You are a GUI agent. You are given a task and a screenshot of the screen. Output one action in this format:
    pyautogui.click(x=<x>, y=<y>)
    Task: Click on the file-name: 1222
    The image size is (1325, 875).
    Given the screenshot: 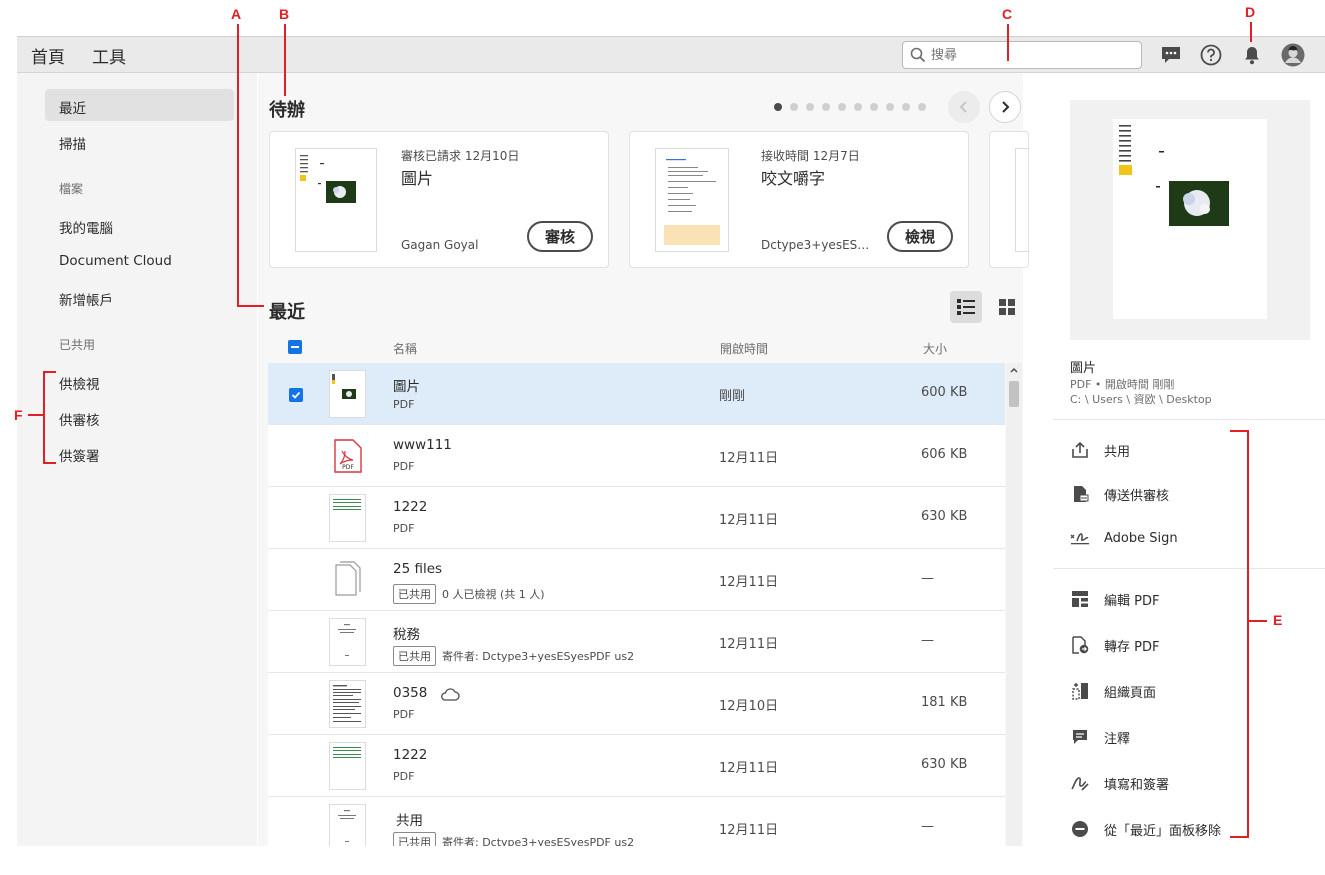 What is the action you would take?
    pyautogui.click(x=410, y=755)
    